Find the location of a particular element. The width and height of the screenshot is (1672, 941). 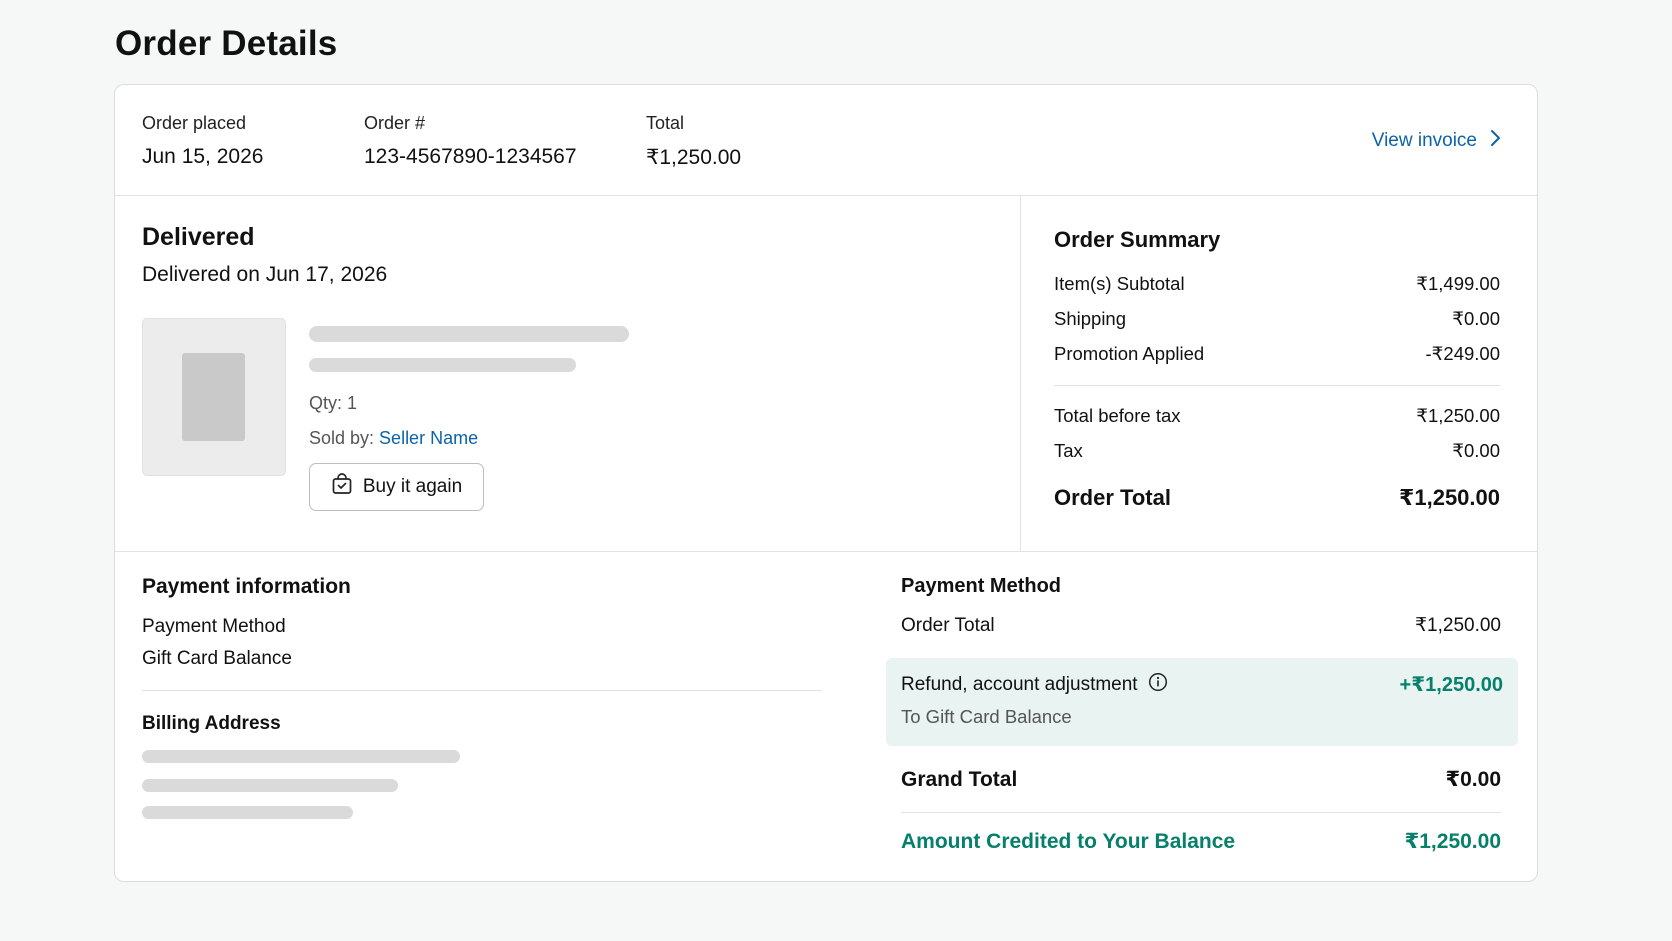

grand-total-label: Grand Total is located at coordinates (959, 779).